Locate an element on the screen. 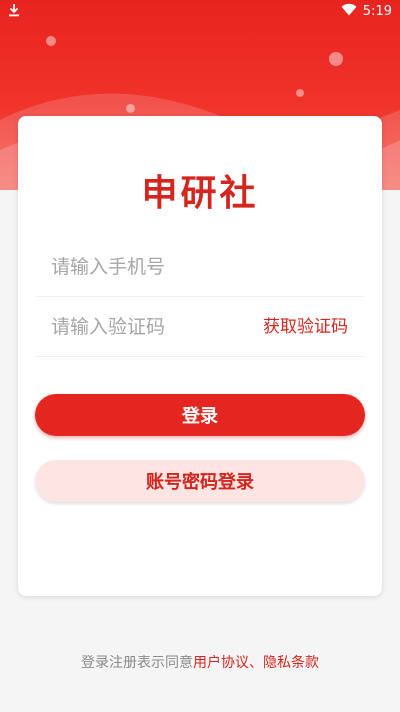 This screenshot has height=712, width=400. agreement-prefix: 登录注册表示同意 is located at coordinates (137, 663).